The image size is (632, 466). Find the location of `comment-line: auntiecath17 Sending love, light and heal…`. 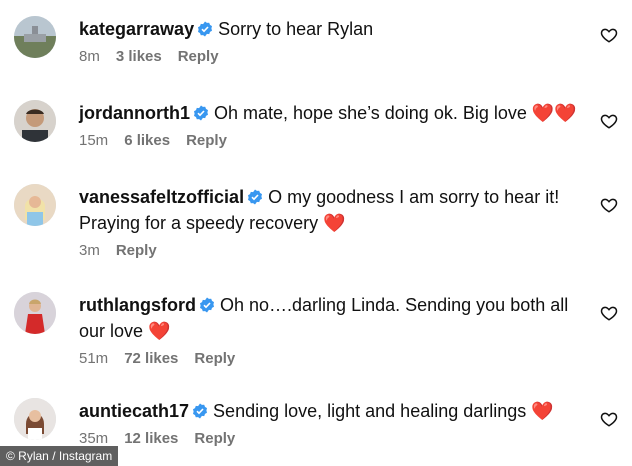

comment-line: auntiecath17 Sending love, light and heal… is located at coordinates (333, 411).